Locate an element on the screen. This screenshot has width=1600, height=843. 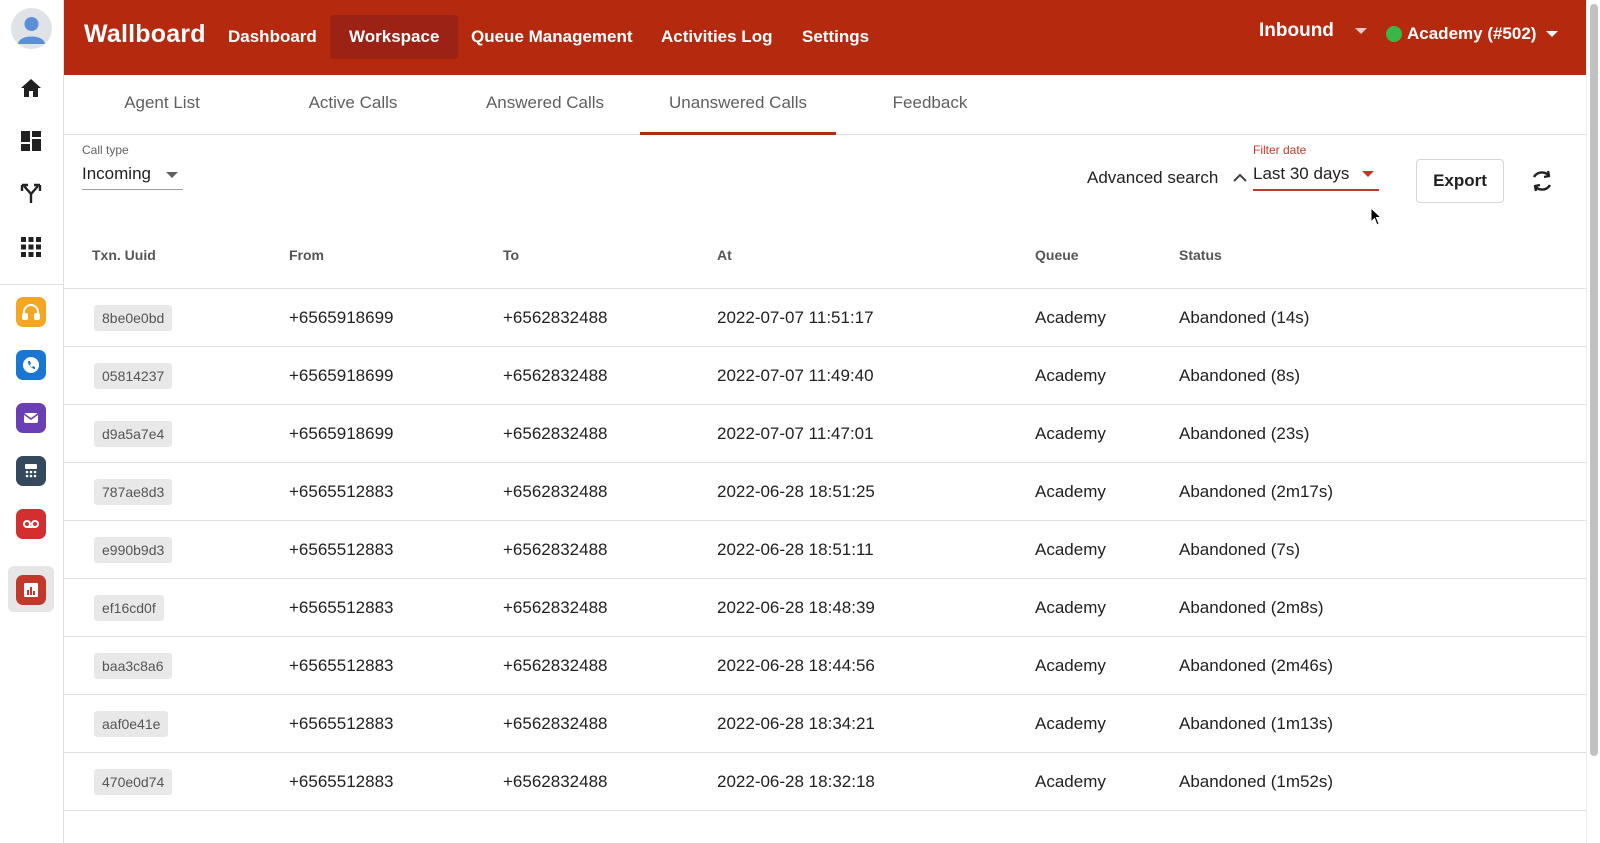
nav-dashboard: Dashboard is located at coordinates (272, 37).